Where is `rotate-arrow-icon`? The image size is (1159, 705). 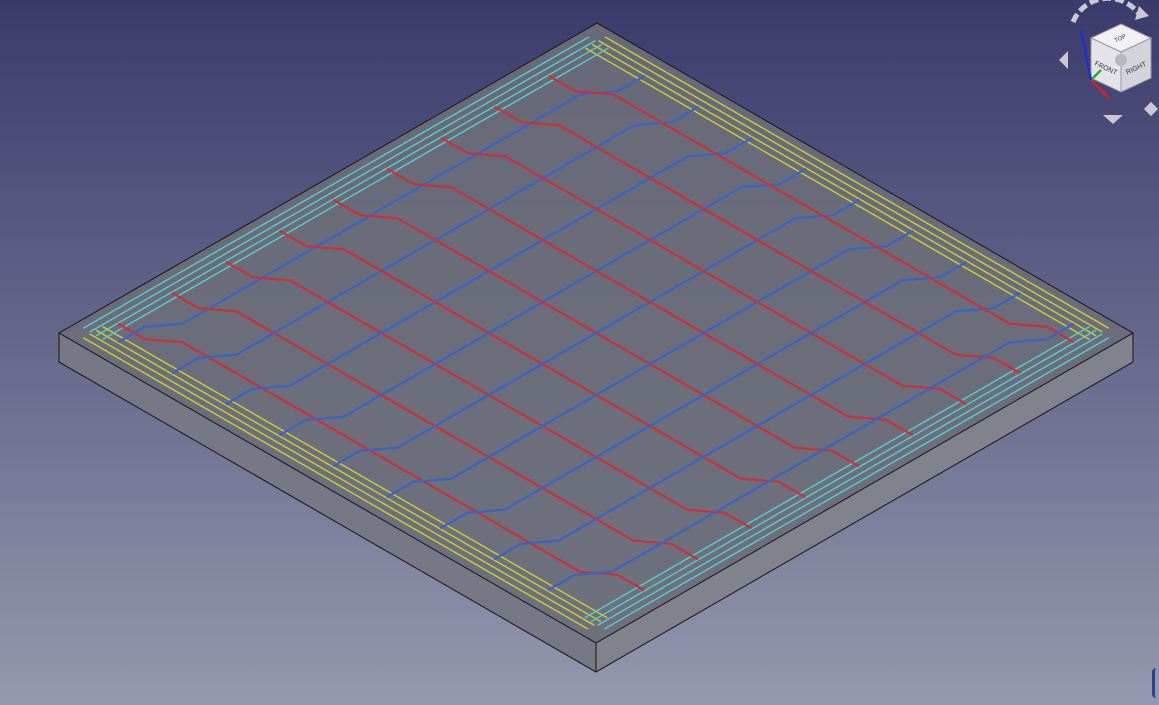 rotate-arrow-icon is located at coordinates (1142, 13).